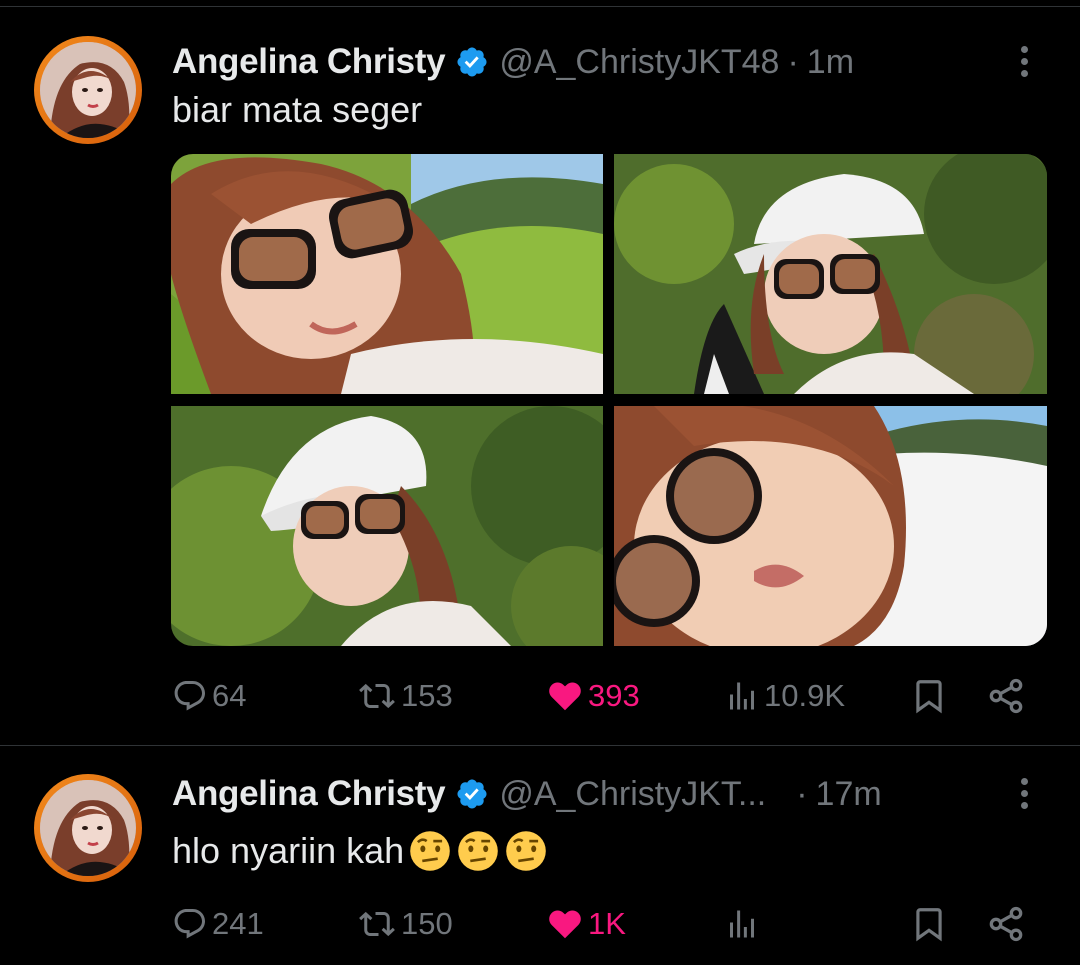 Image resolution: width=1080 pixels, height=965 pixels. I want to click on repost-count: 150, so click(427, 923).